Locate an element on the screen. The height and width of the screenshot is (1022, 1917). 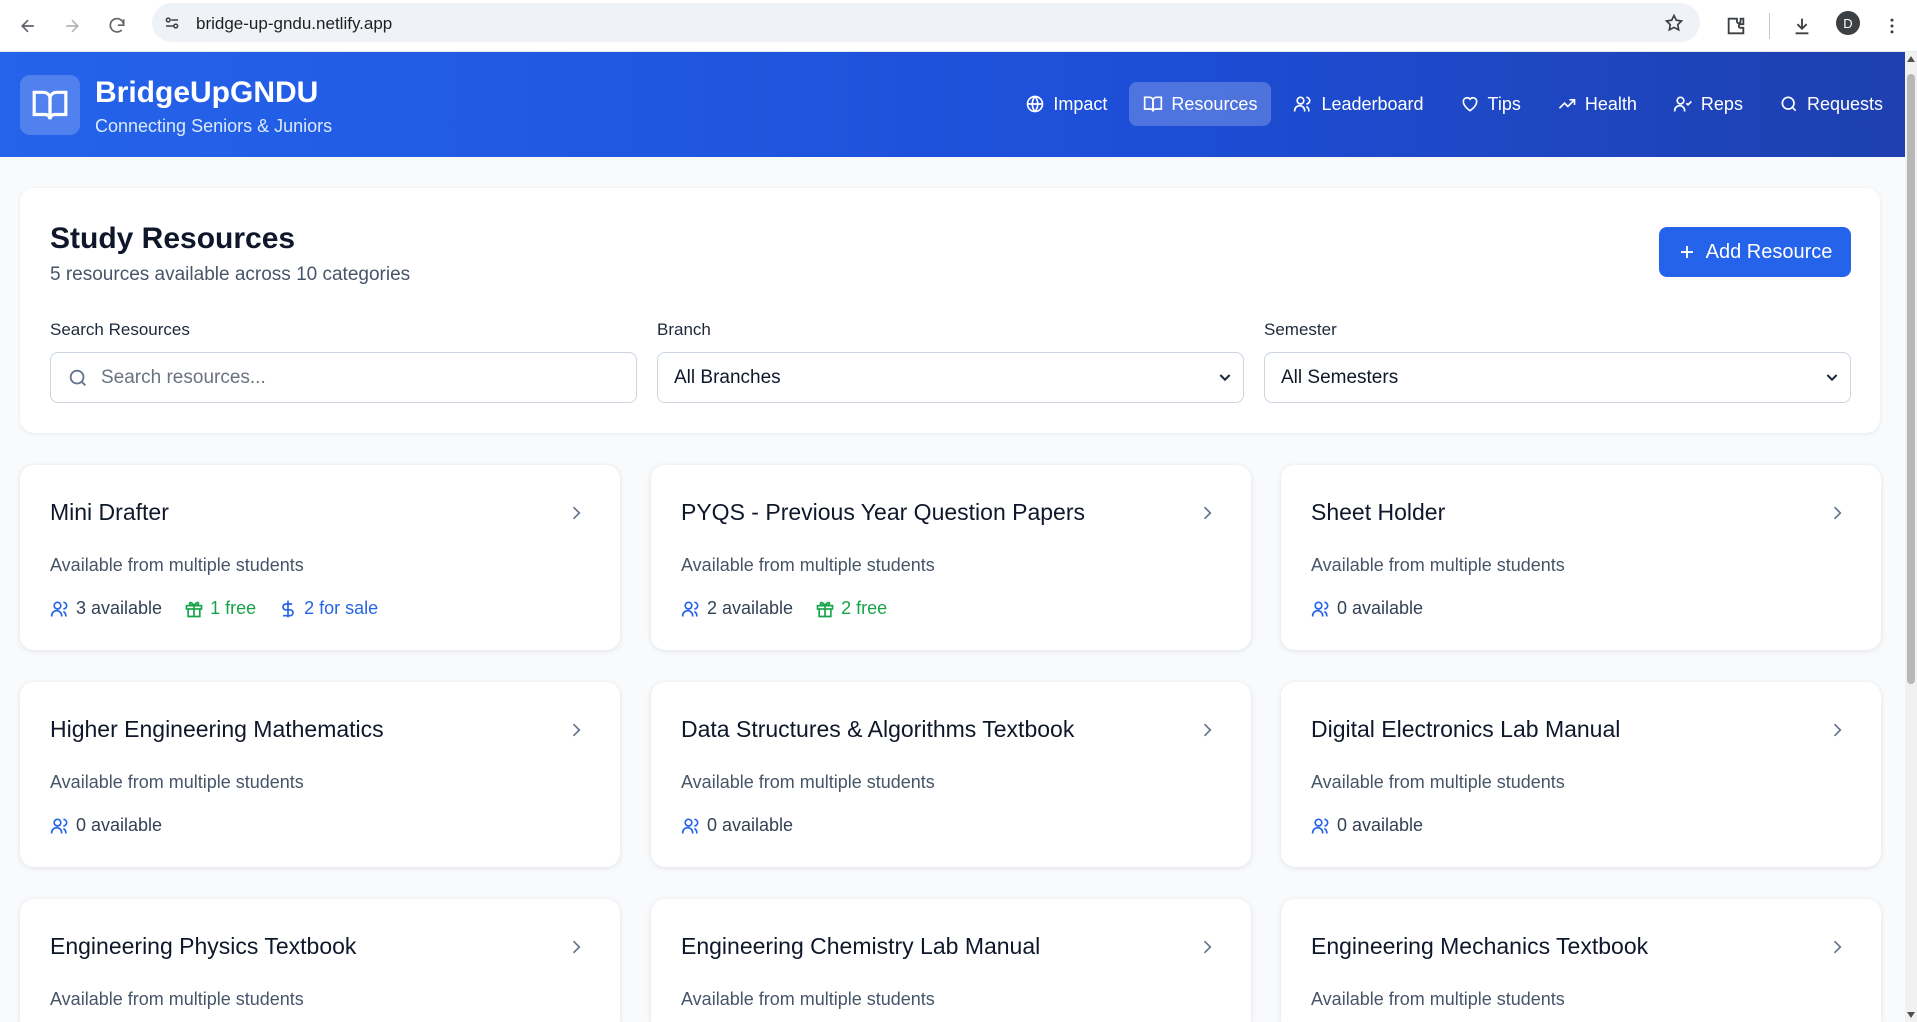
resource-title: Engineering Chemistry Lab Manual is located at coordinates (861, 946).